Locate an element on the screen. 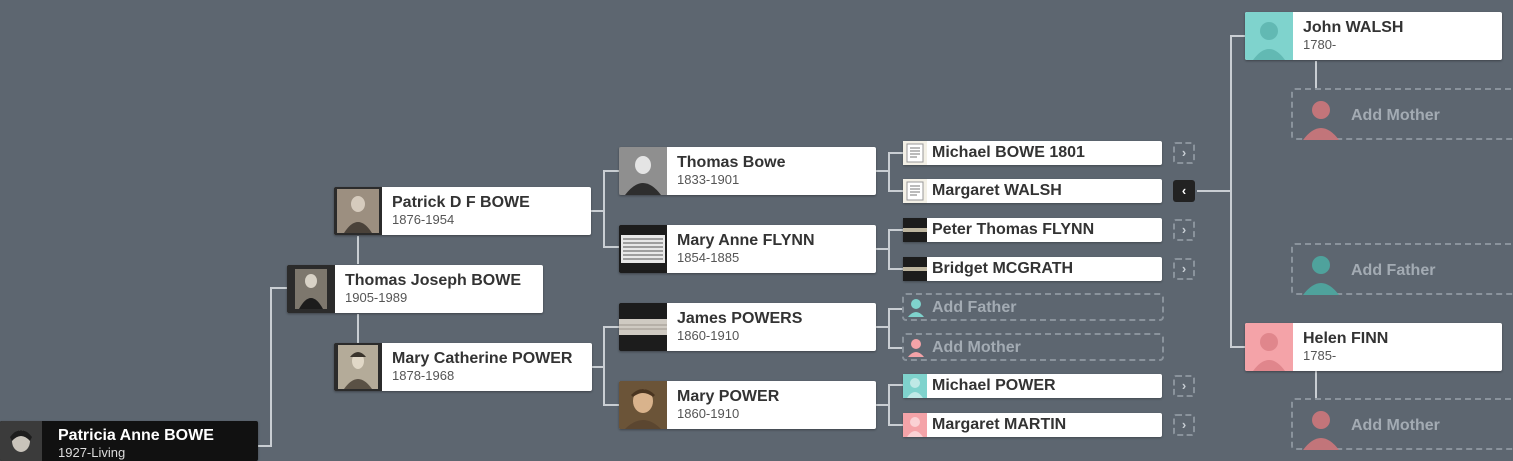 Image resolution: width=1513 pixels, height=461 pixels. person-name: Bridget MCGRATH is located at coordinates (1003, 268).